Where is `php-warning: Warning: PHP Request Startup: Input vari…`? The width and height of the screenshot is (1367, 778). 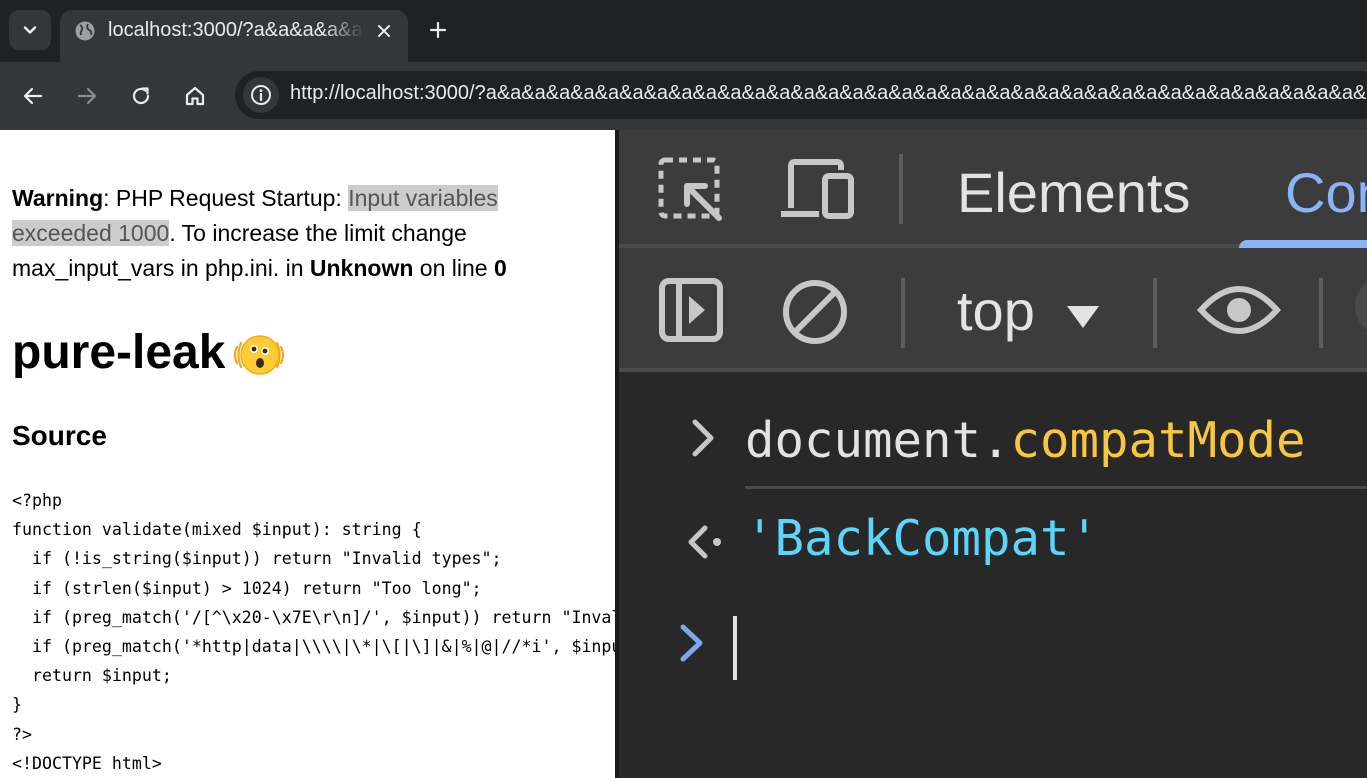
php-warning: Warning: PHP Request Startup: Input vari… is located at coordinates (282, 233).